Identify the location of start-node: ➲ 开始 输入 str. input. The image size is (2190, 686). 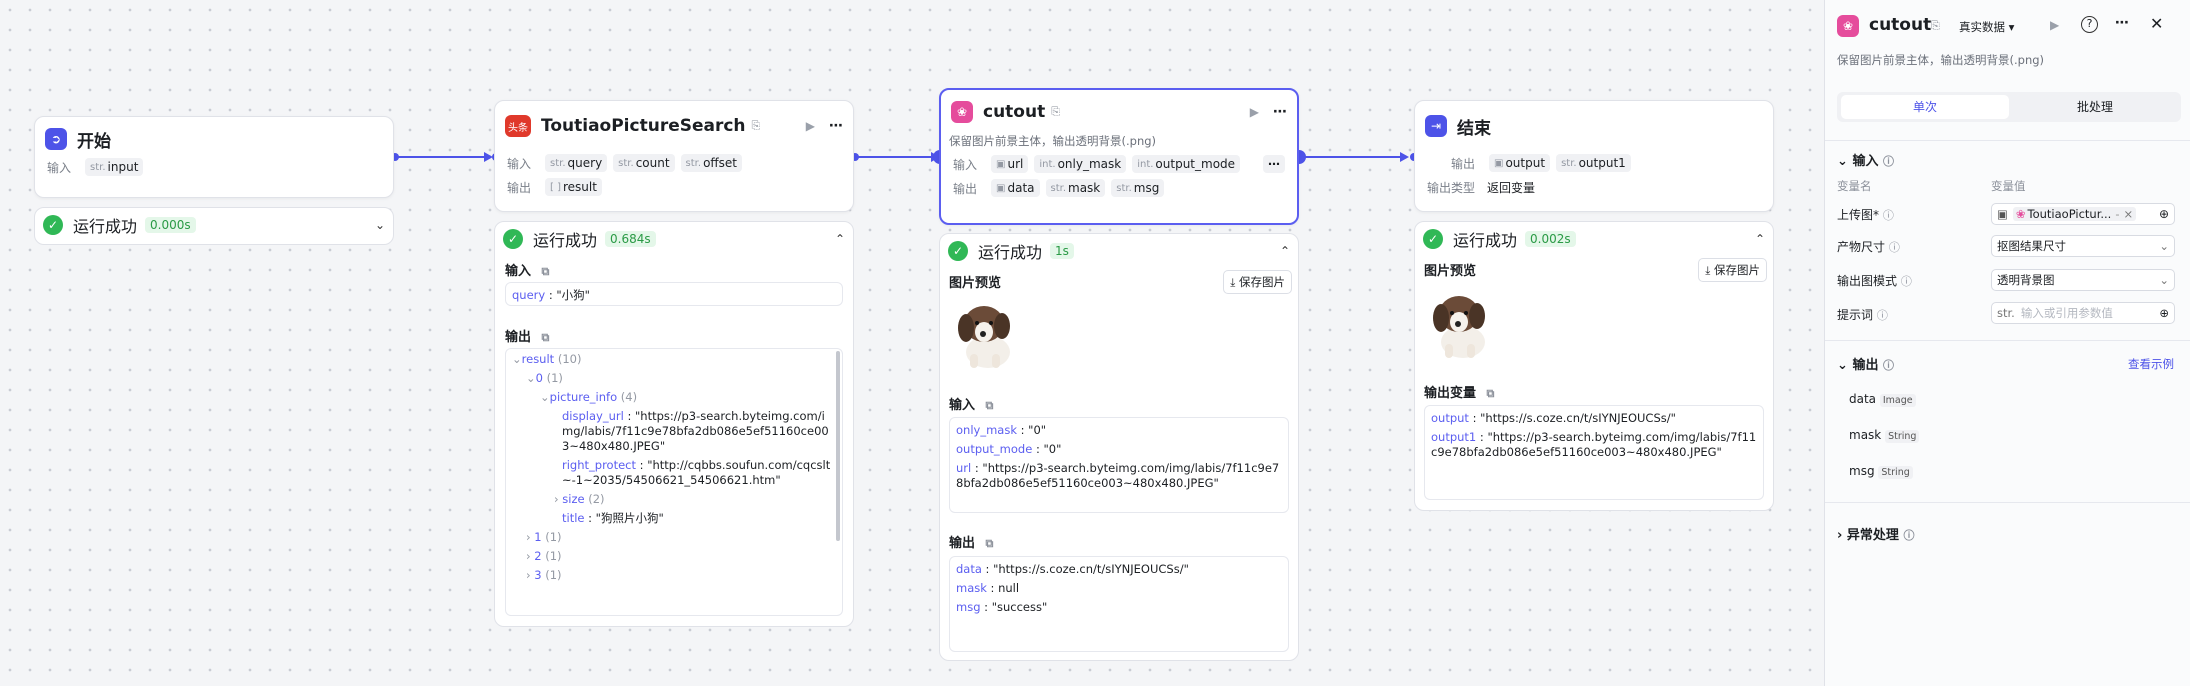
(214, 157).